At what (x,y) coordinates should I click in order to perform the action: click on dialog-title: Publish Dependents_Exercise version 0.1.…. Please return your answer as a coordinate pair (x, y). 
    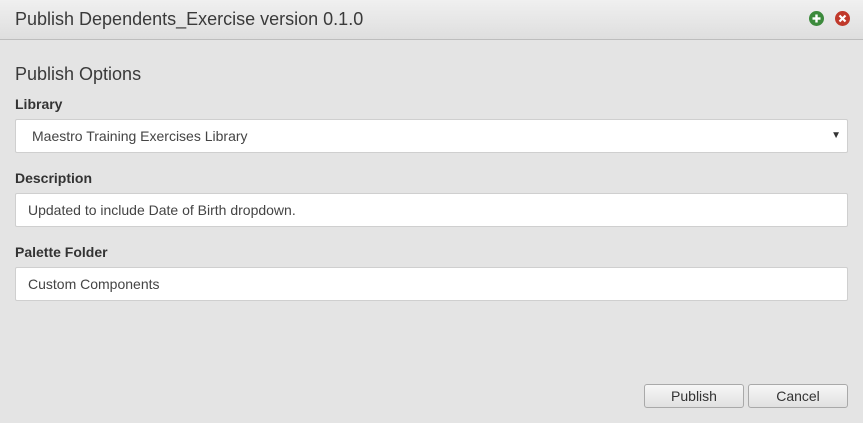
    Looking at the image, I should click on (189, 19).